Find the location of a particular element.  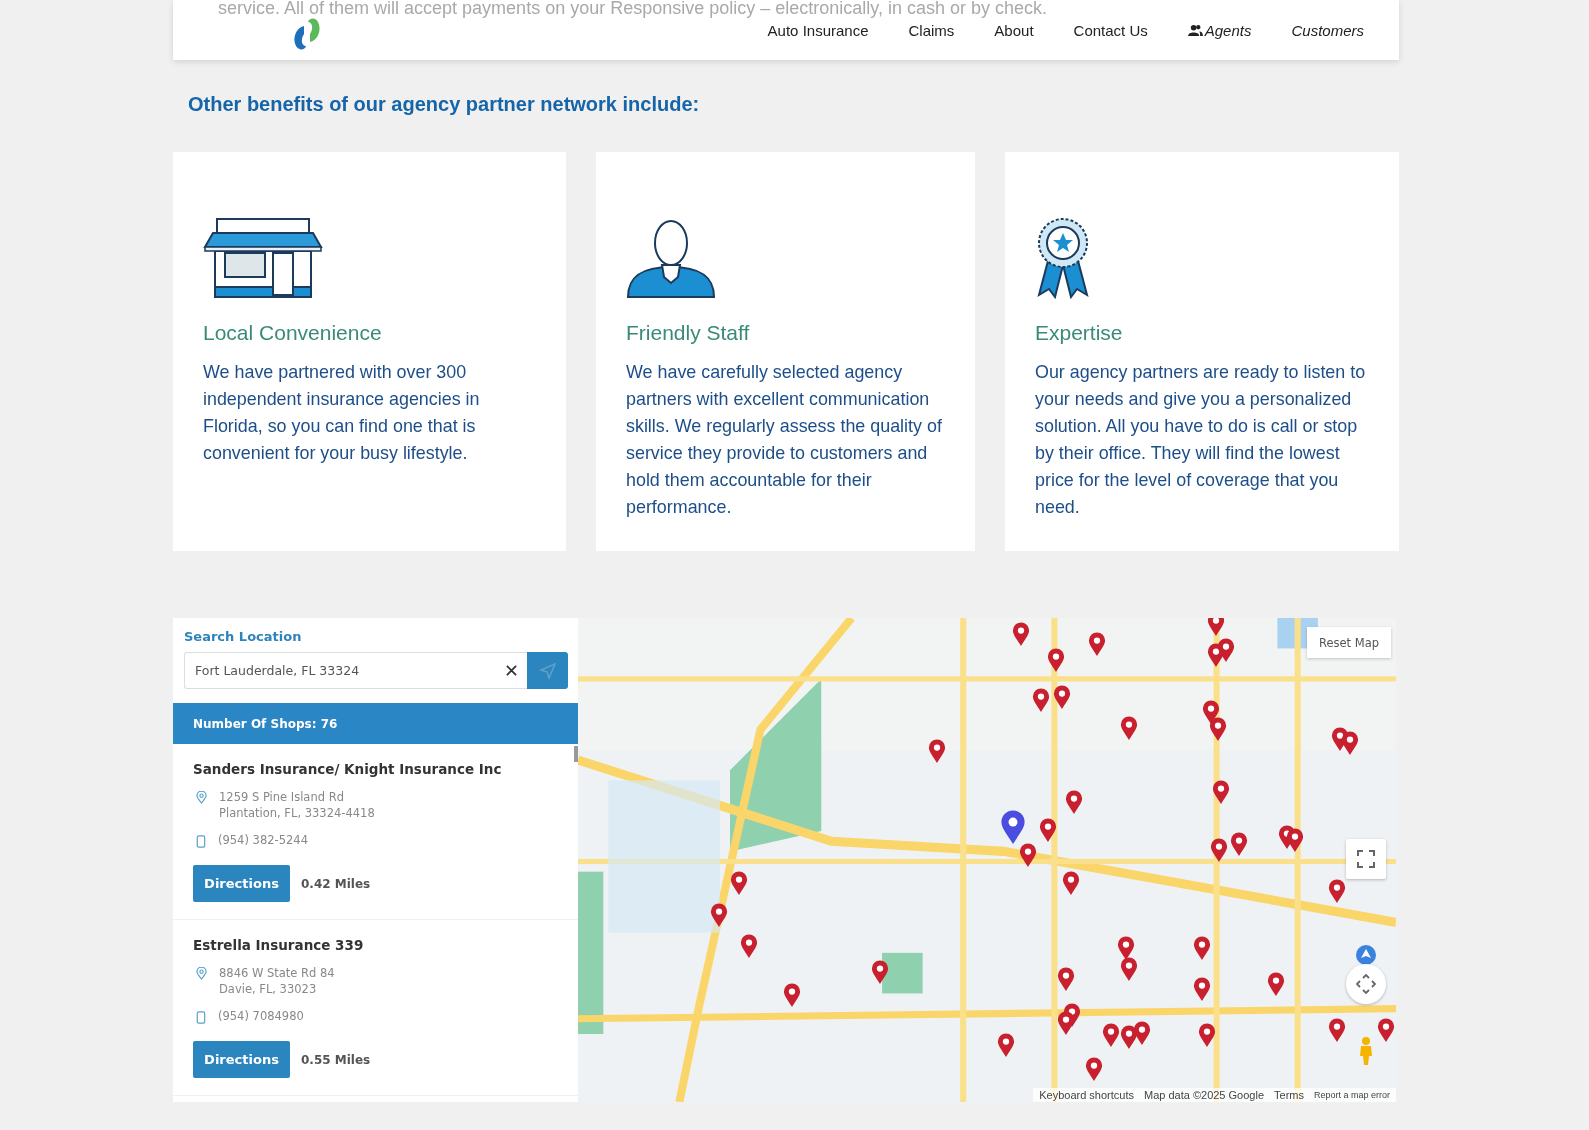

address-line: Plantation, FL, 33324-4418 is located at coordinates (297, 813).